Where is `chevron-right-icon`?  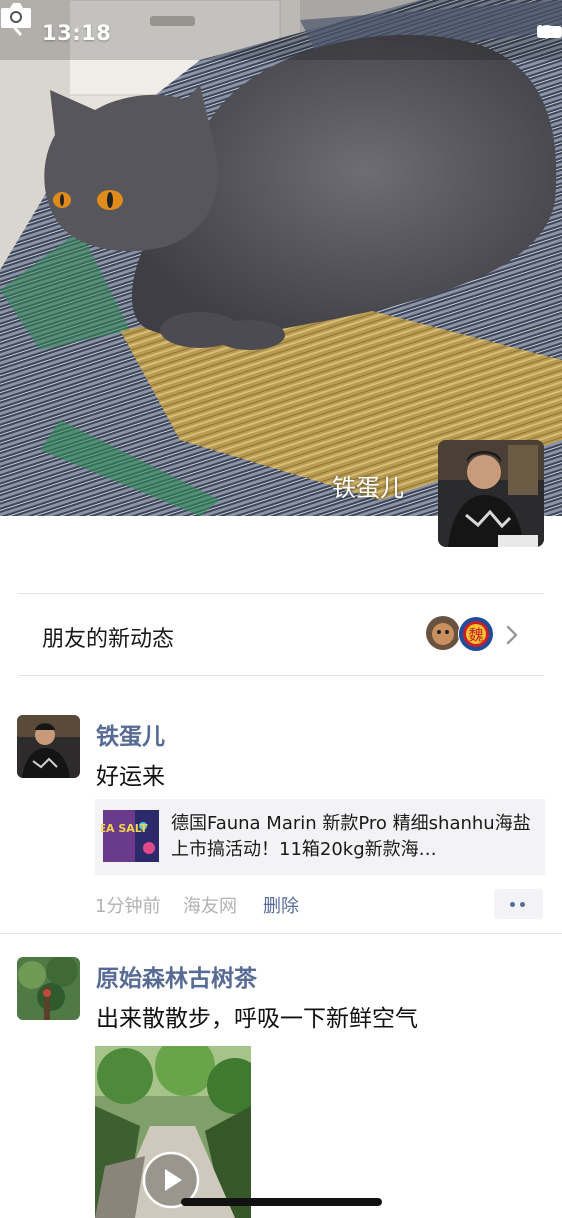
chevron-right-icon is located at coordinates (512, 635).